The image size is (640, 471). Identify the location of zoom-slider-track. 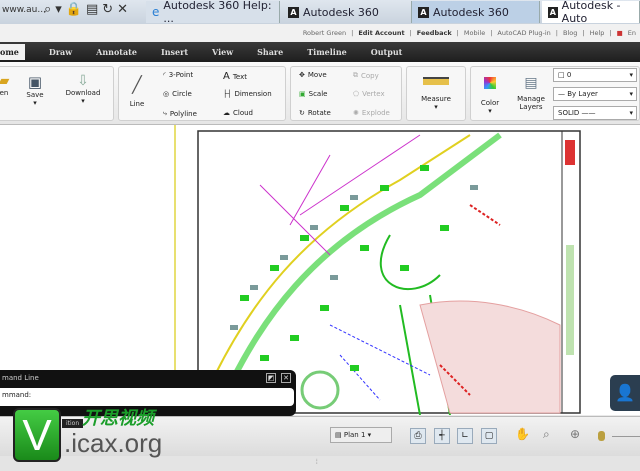
(626, 436).